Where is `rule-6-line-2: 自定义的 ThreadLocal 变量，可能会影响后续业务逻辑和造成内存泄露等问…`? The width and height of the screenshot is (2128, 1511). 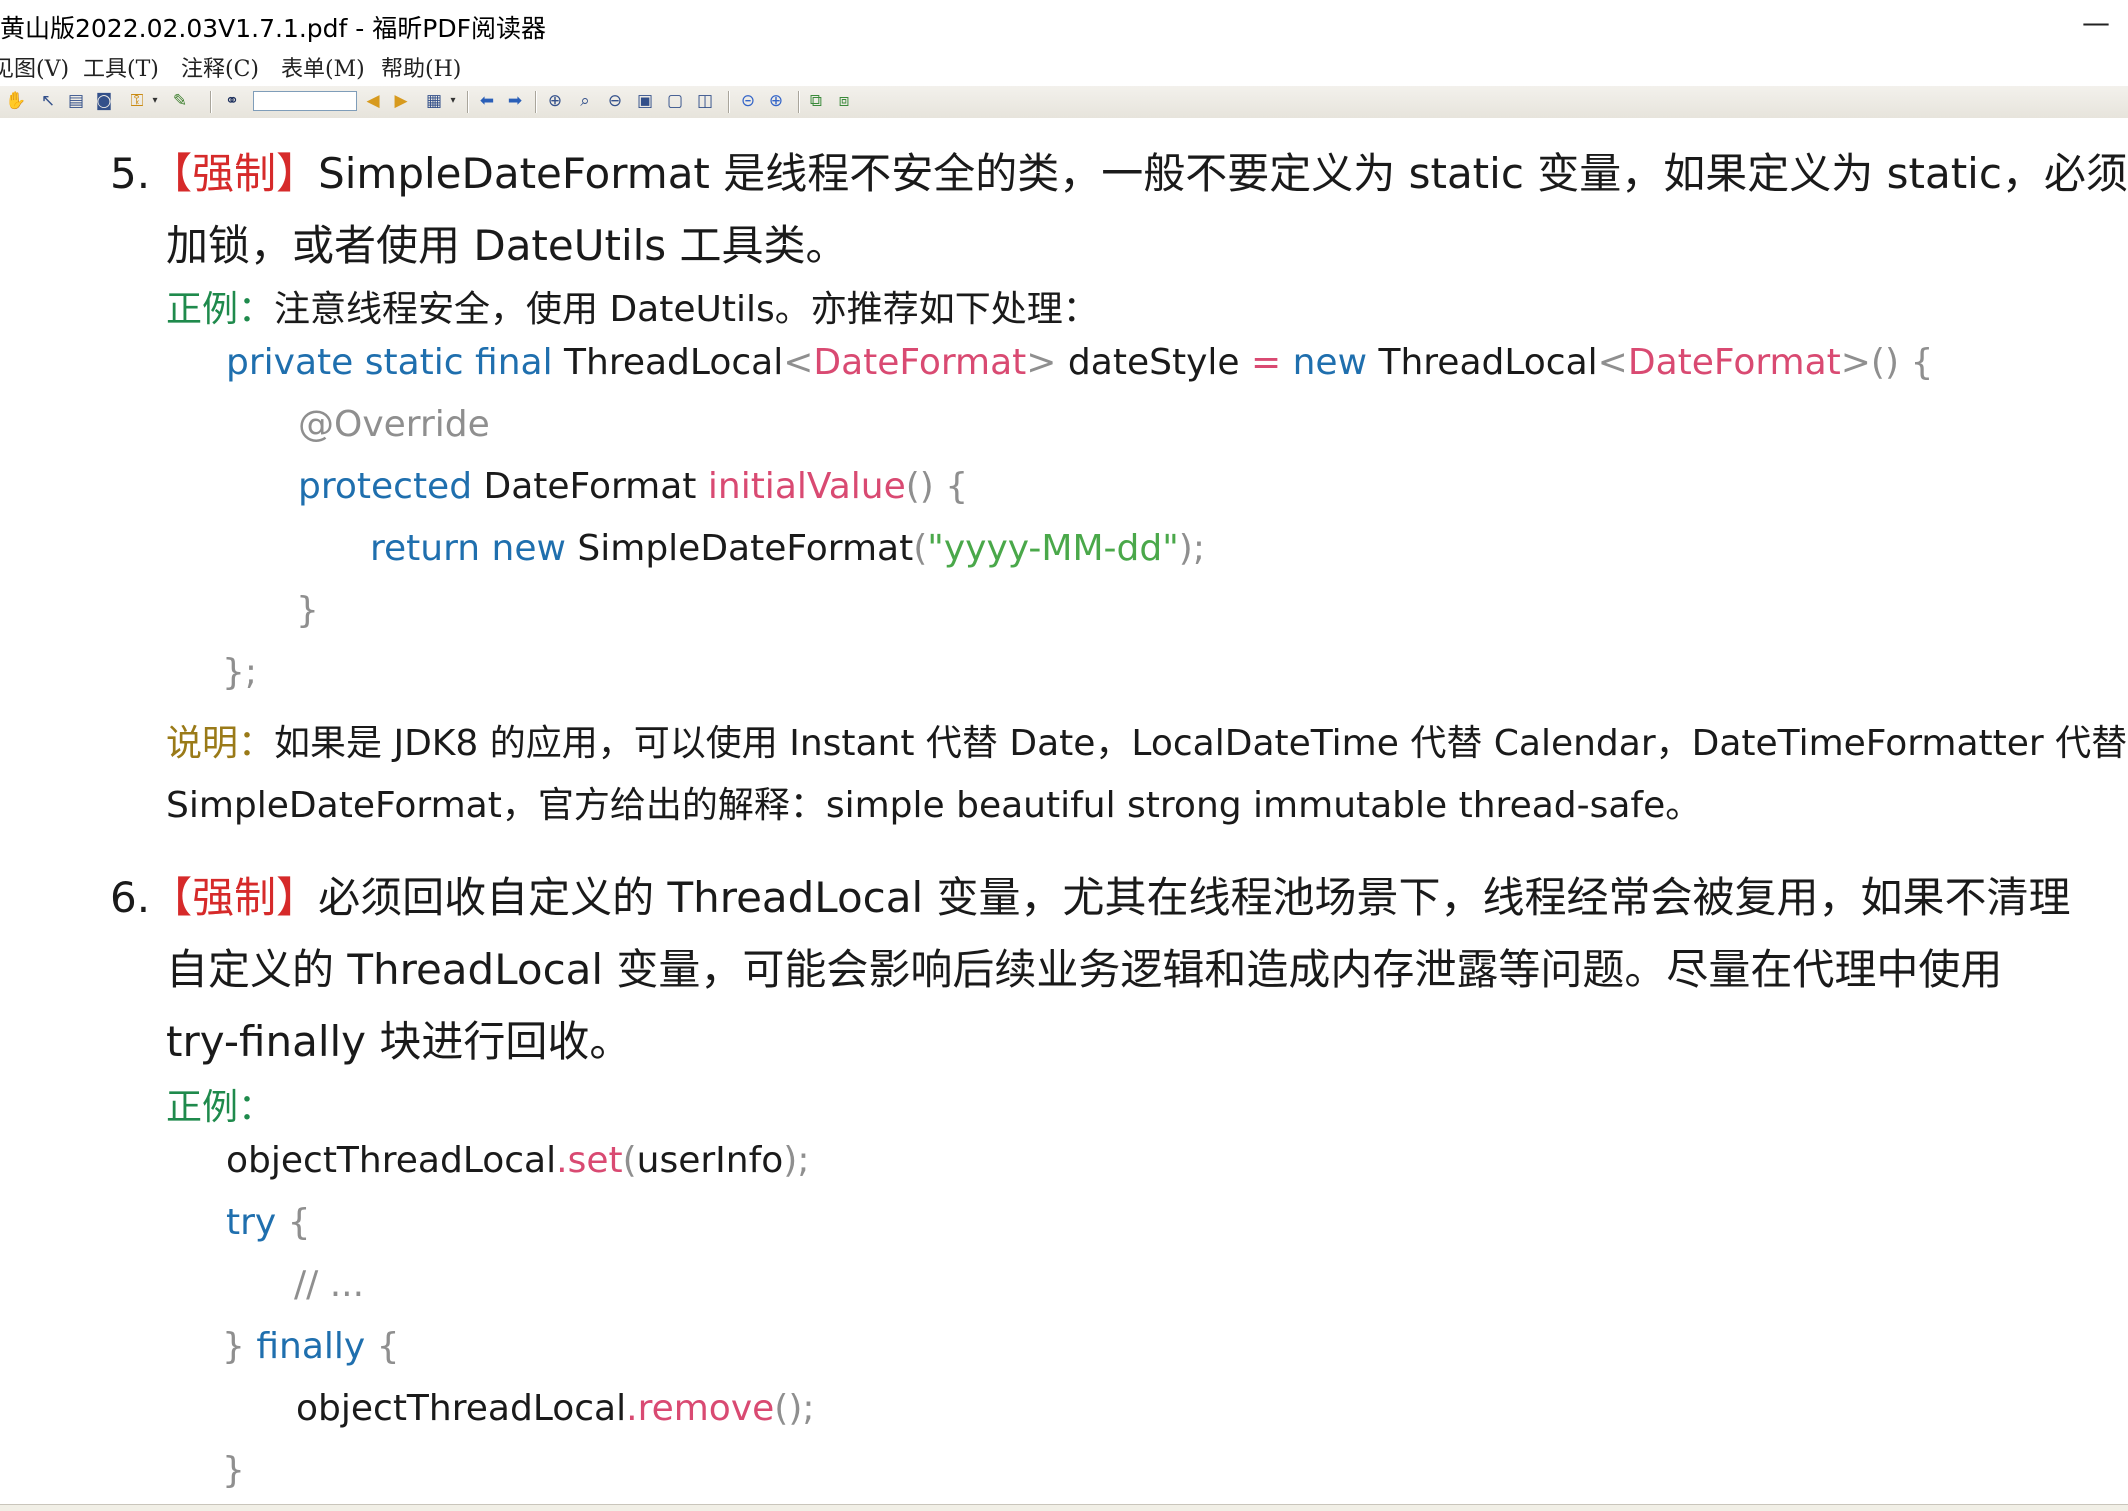 rule-6-line-2: 自定义的 ThreadLocal 变量，可能会影响后续业务逻辑和造成内存泄露等问… is located at coordinates (1084, 969).